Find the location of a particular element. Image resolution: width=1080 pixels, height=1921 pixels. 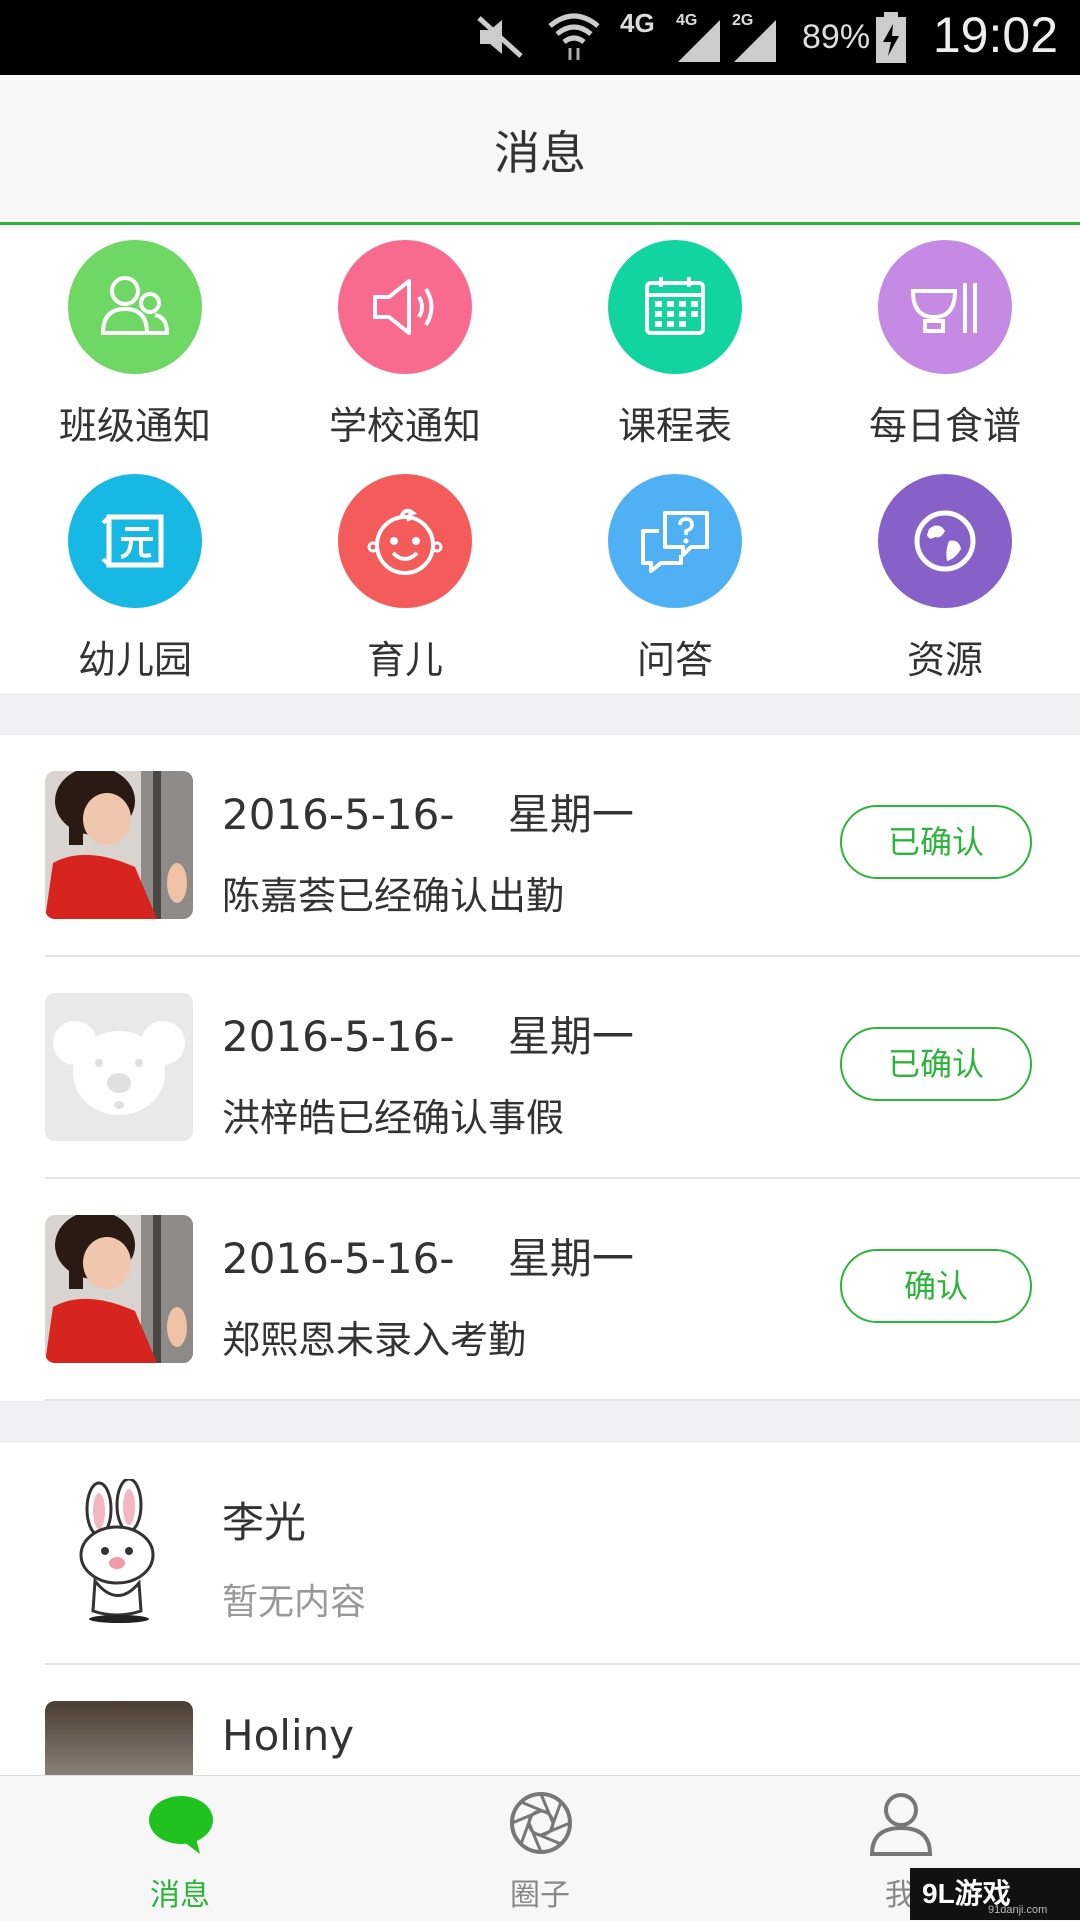

battery-icon is located at coordinates (891, 37).